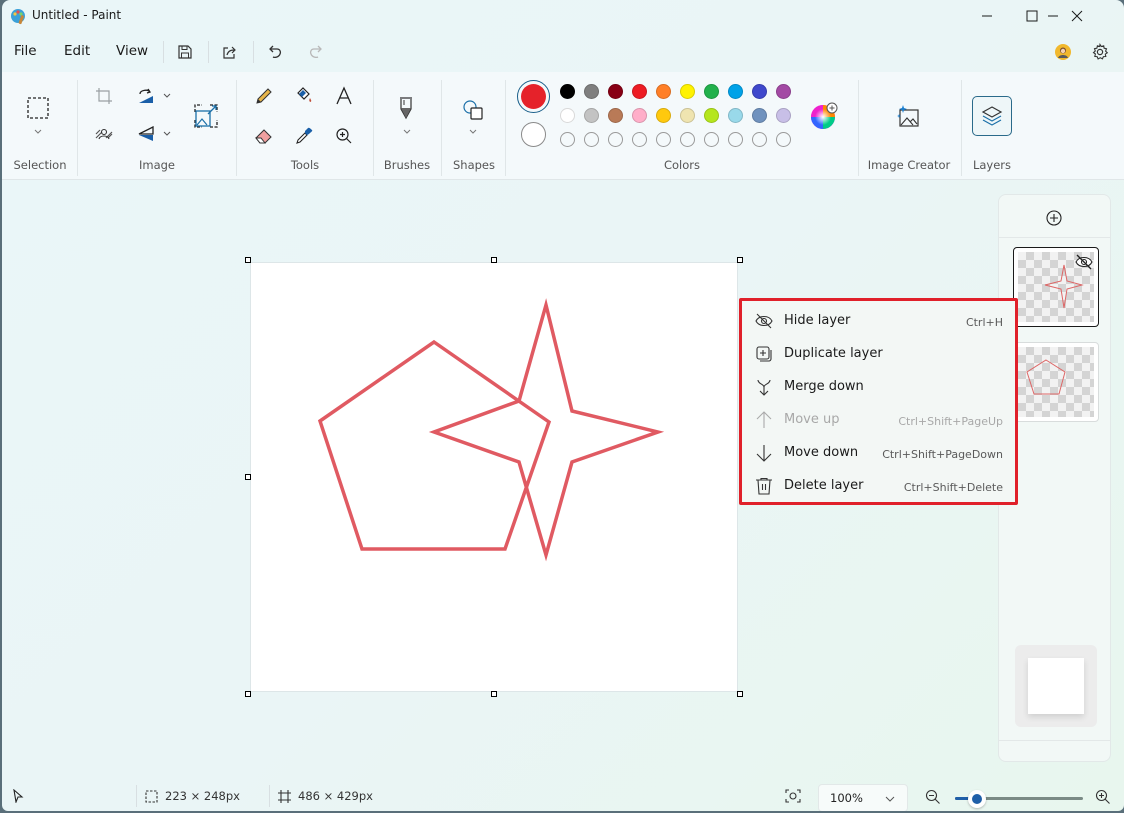 This screenshot has height=813, width=1124. Describe the element at coordinates (104, 96) in the screenshot. I see `crop-button` at that location.